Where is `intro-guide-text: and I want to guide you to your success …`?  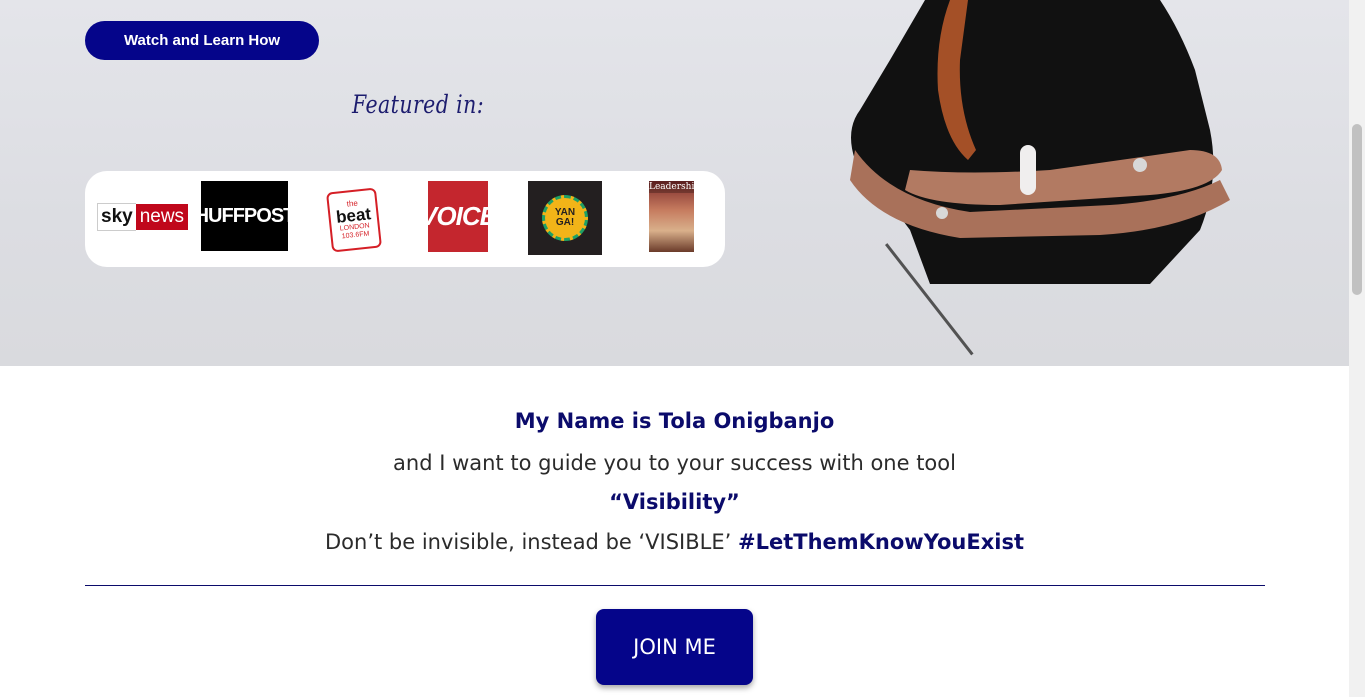 intro-guide-text: and I want to guide you to your success … is located at coordinates (674, 463).